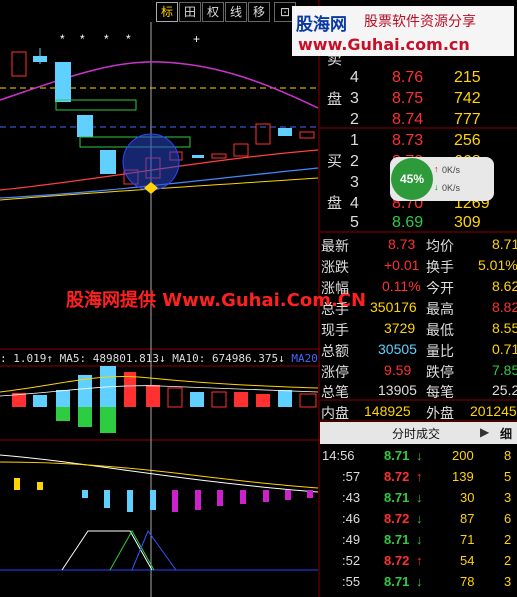 The width and height of the screenshot is (517, 597). I want to click on stat-row: 总额 30505 量比 0.71, so click(419, 350).